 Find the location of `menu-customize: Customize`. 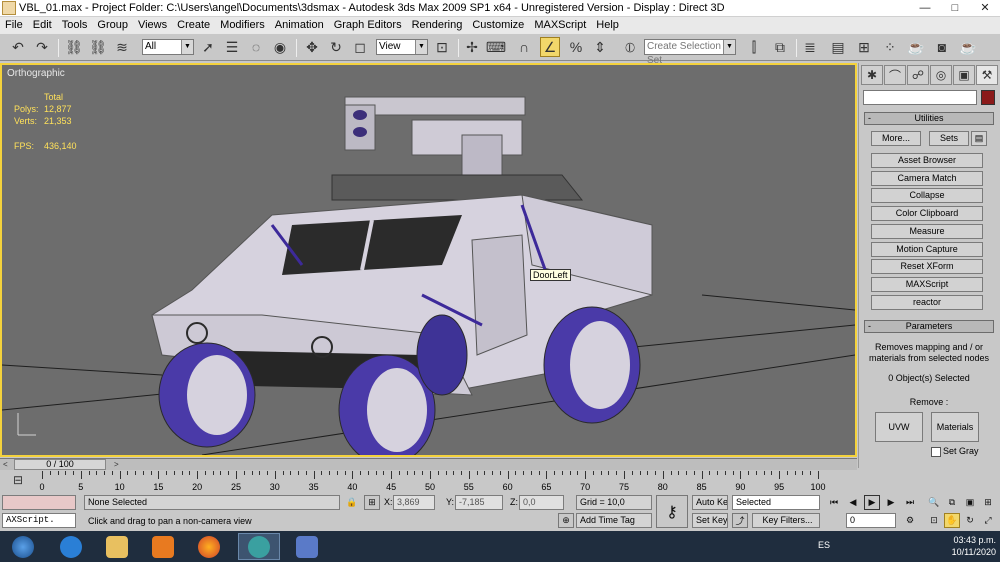

menu-customize: Customize is located at coordinates (498, 25).